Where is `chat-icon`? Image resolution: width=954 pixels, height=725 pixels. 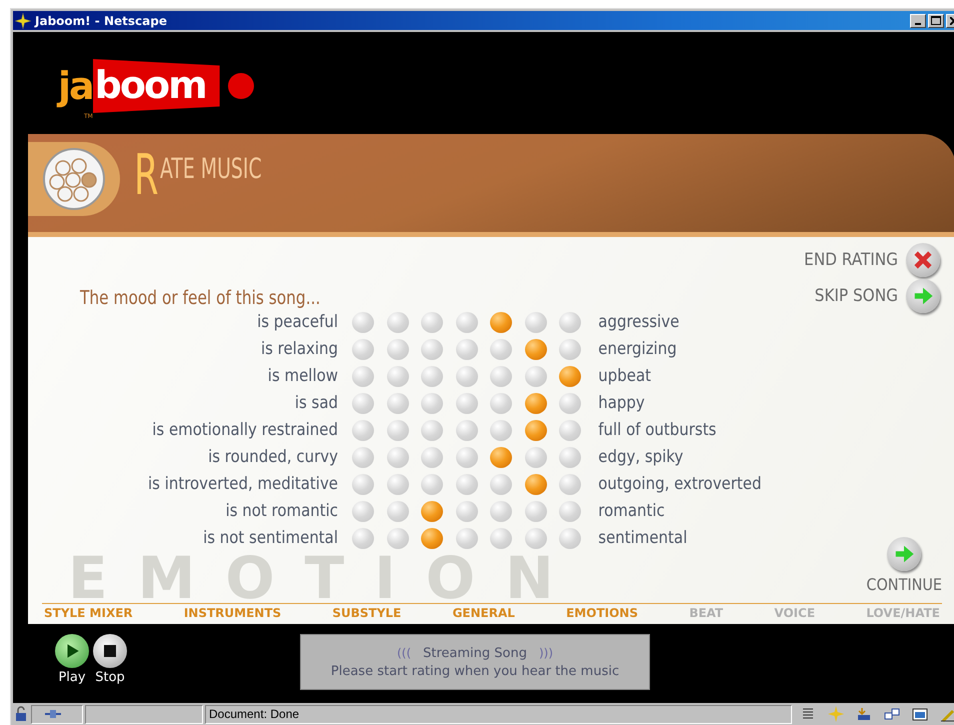 chat-icon is located at coordinates (892, 714).